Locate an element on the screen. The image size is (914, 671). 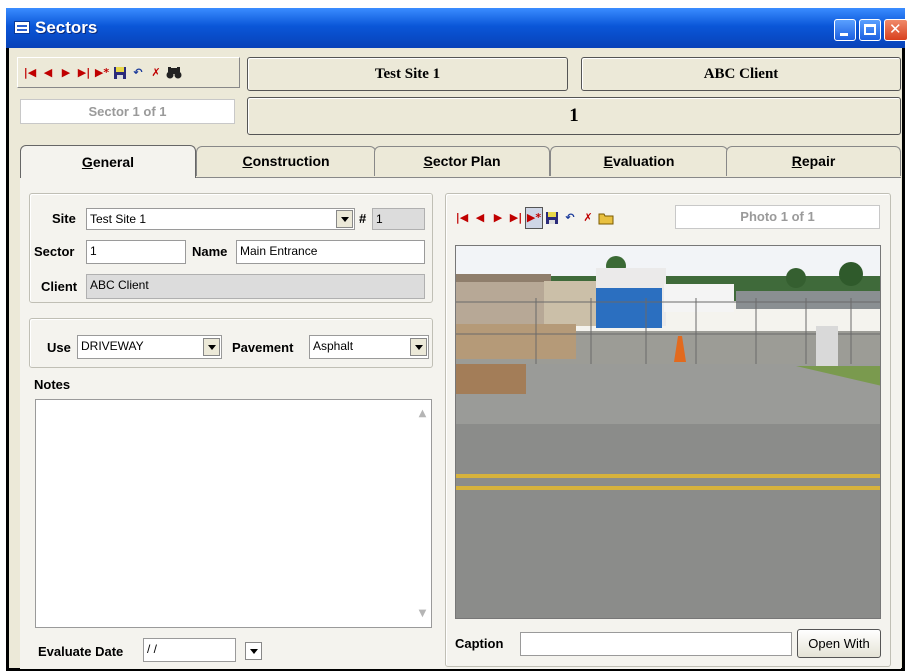
pavement-label: Pavement is located at coordinates (263, 347).